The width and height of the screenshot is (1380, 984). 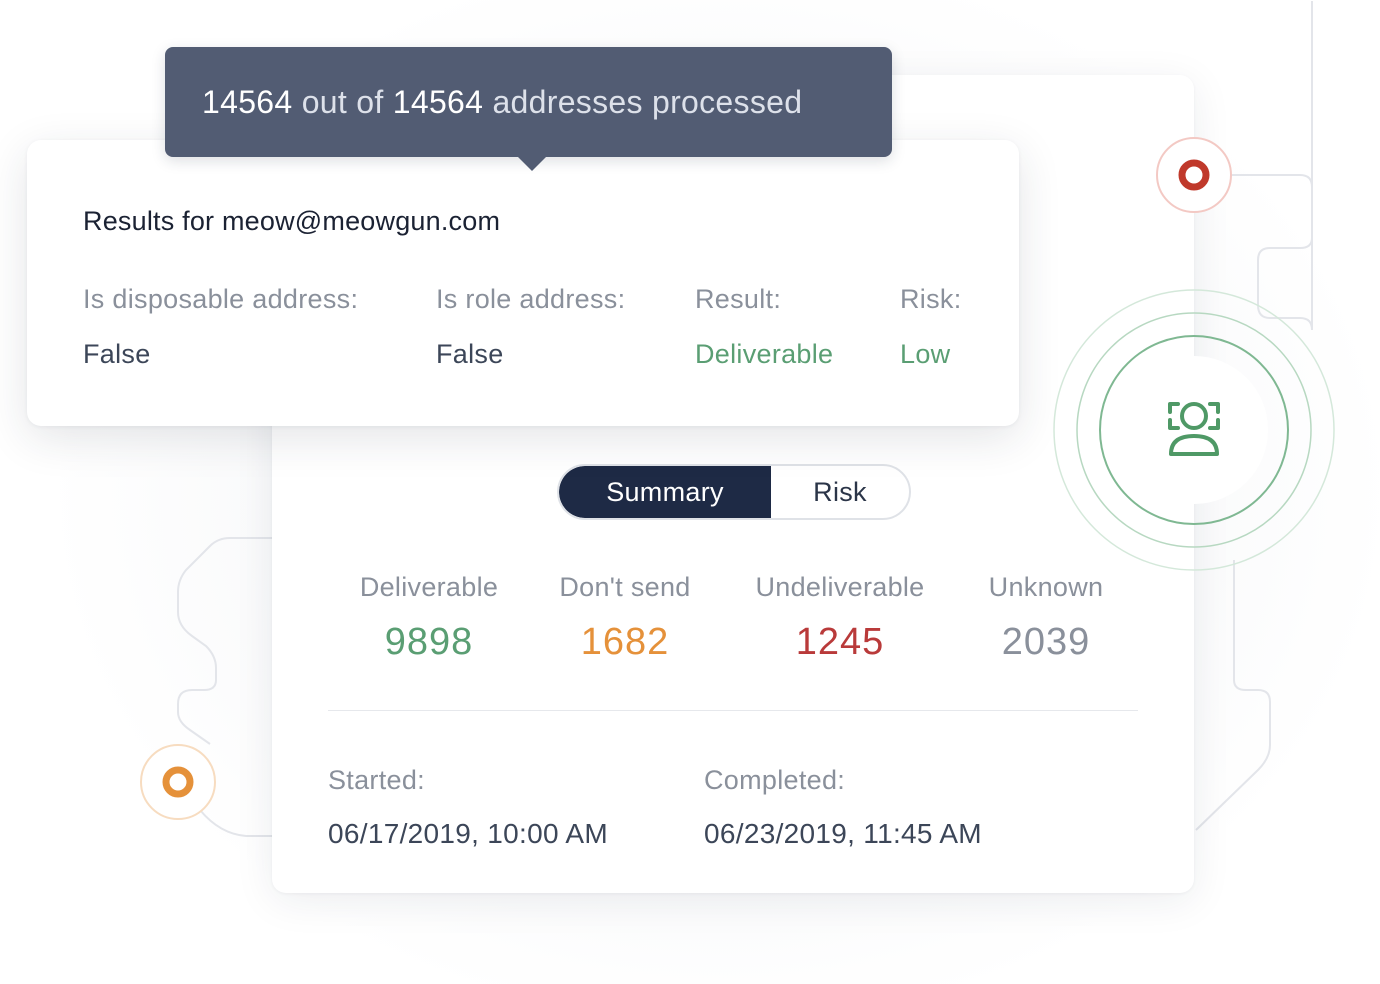 I want to click on tooltip-connector: out of, so click(x=342, y=101).